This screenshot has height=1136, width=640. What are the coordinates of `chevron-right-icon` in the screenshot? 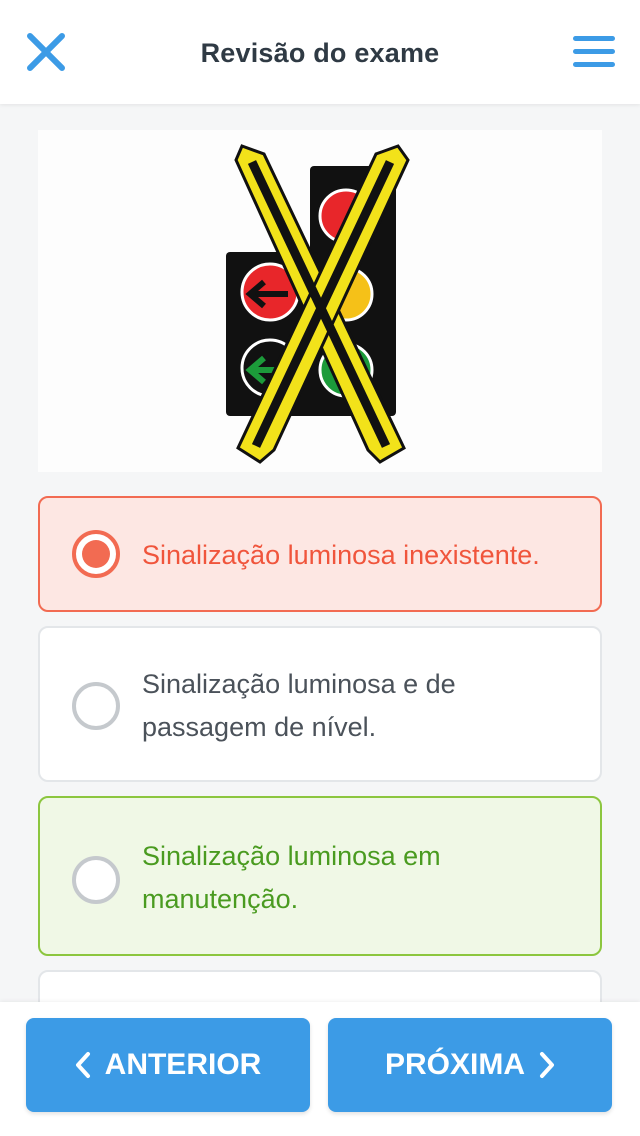 It's located at (547, 1065).